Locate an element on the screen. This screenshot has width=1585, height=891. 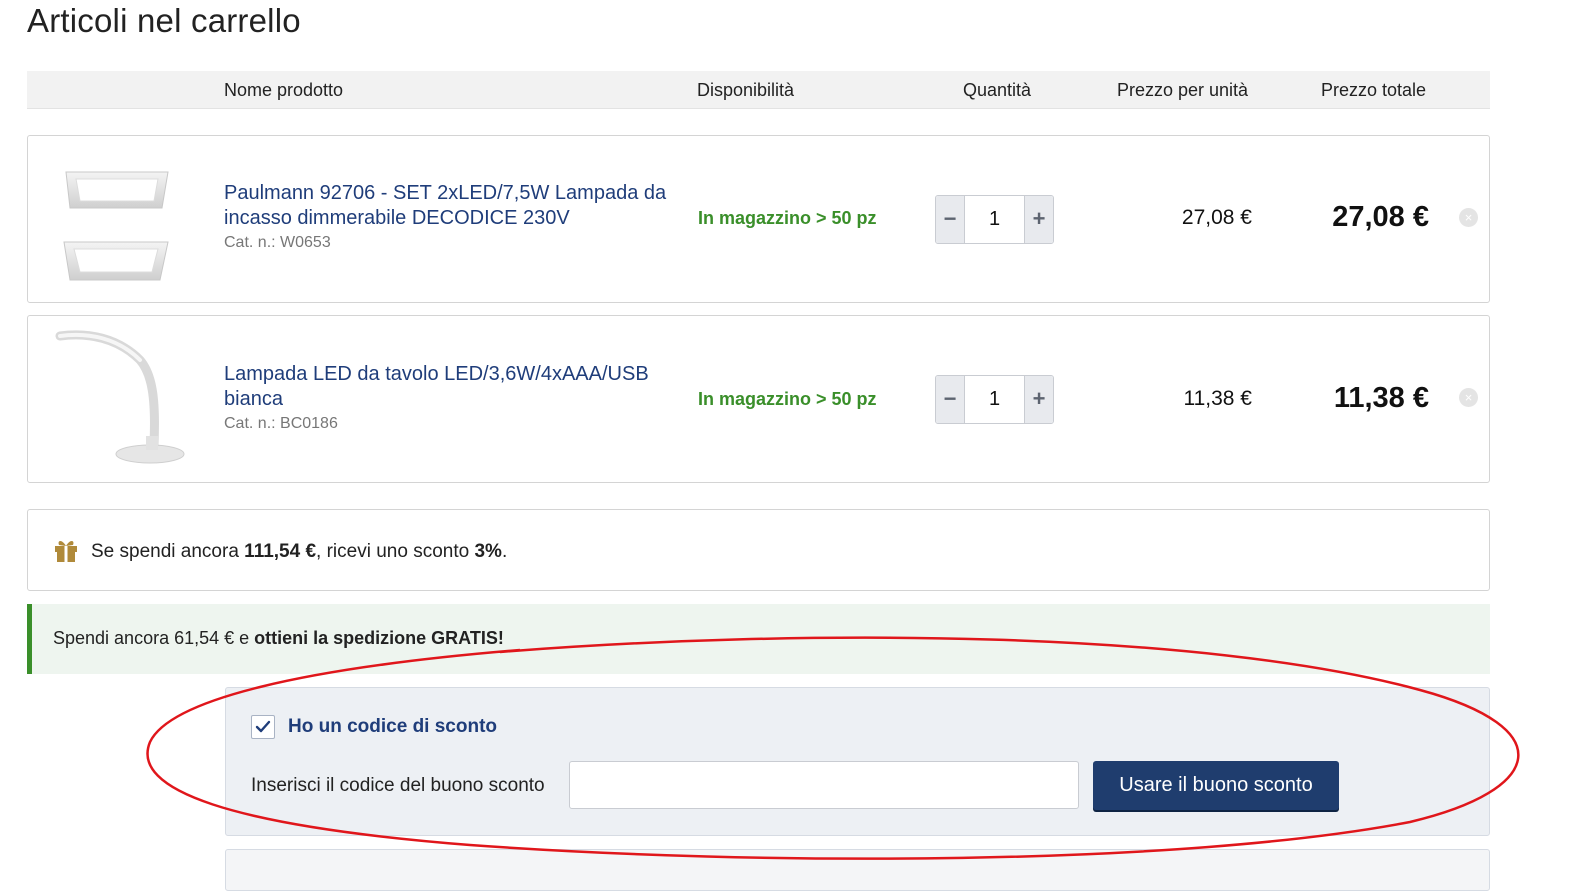
unit-price: 27,08 € is located at coordinates (1216, 217).